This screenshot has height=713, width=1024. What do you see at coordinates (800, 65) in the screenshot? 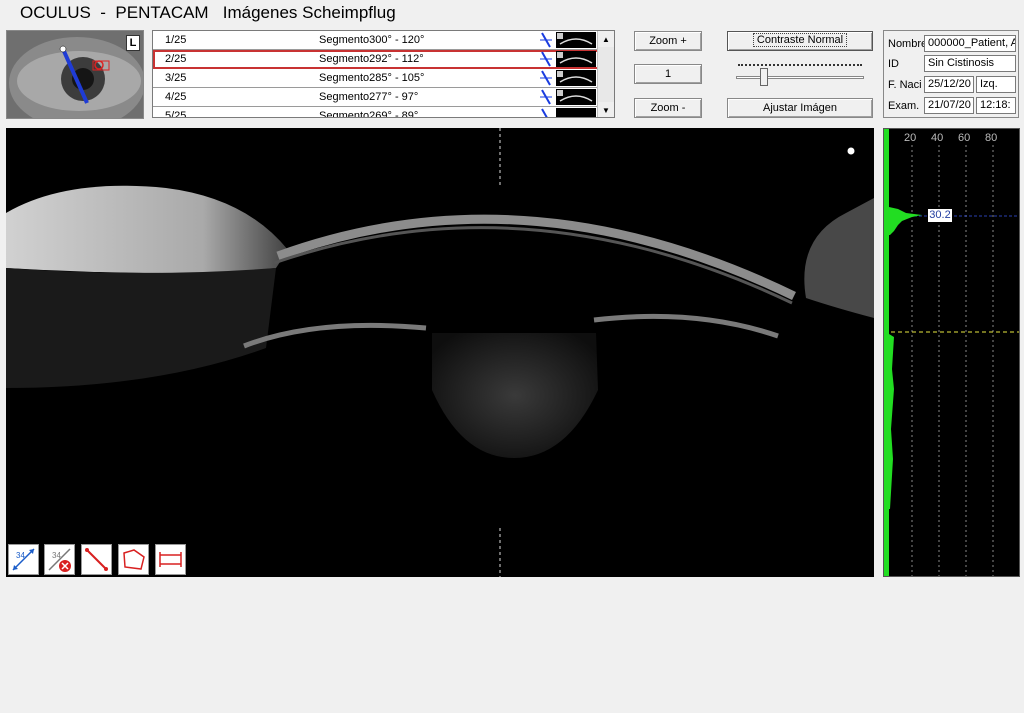
I see `slider-ticks` at bounding box center [800, 65].